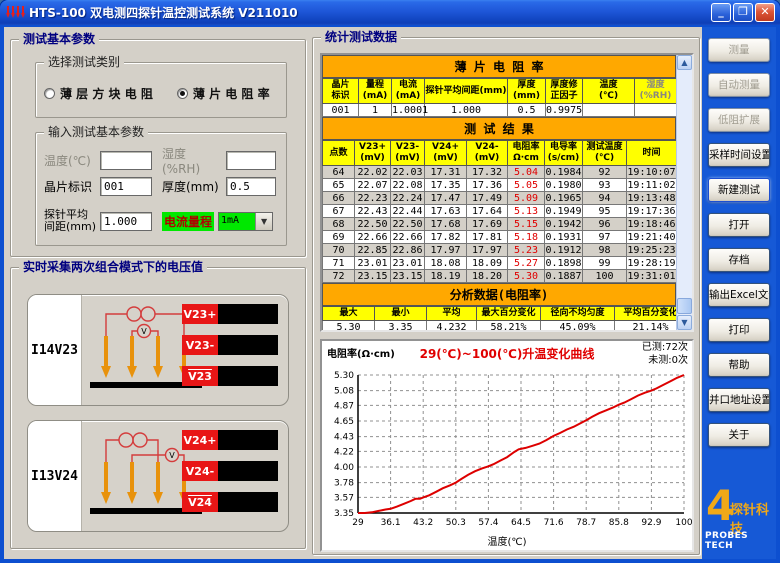 The height and width of the screenshot is (563, 780). Describe the element at coordinates (739, 295) in the screenshot. I see `export-excel-button: 输出Excel文件` at that location.